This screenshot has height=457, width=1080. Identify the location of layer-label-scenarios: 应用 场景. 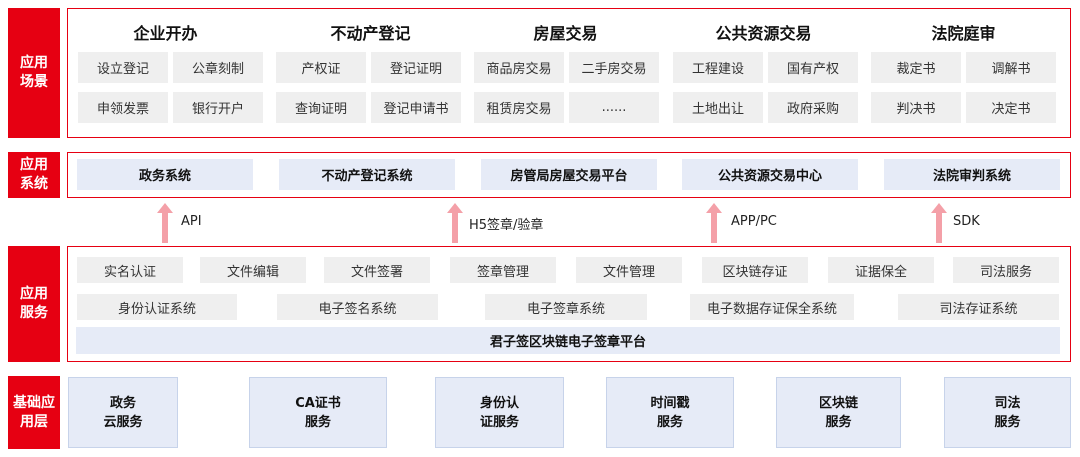
(34, 73).